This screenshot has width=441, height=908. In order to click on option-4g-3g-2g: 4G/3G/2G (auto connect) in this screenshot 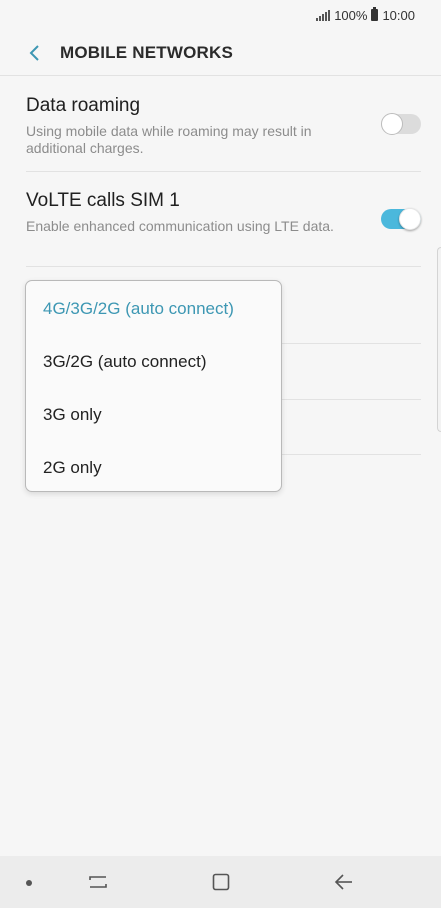, I will do `click(153, 308)`.